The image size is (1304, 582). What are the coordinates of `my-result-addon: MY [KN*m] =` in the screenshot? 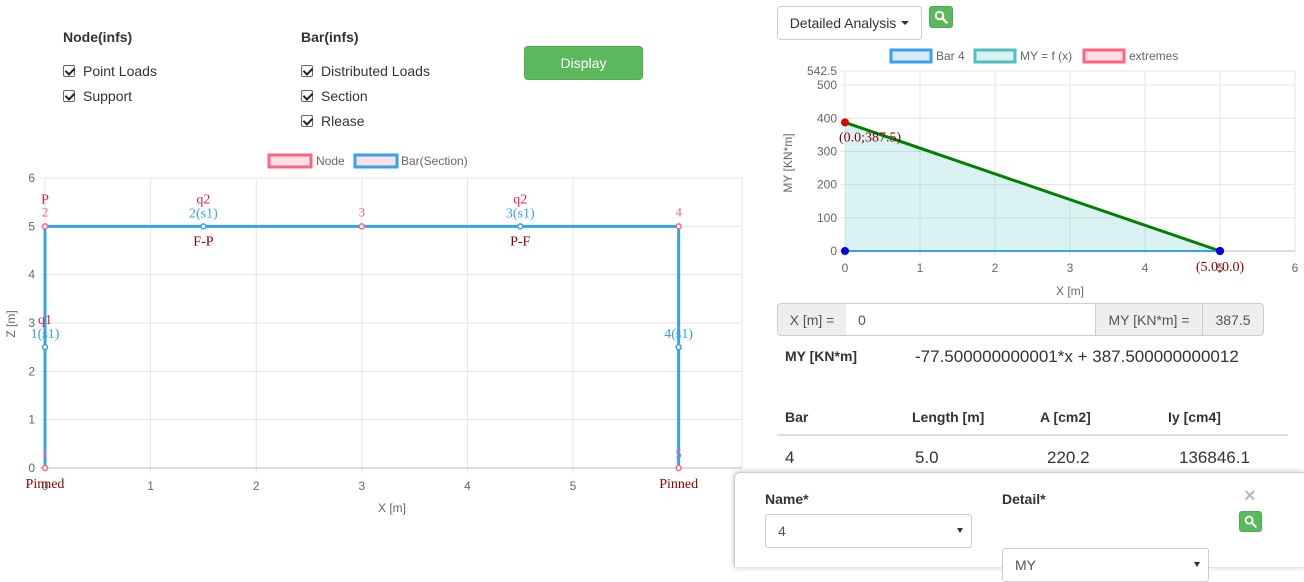 It's located at (1149, 319).